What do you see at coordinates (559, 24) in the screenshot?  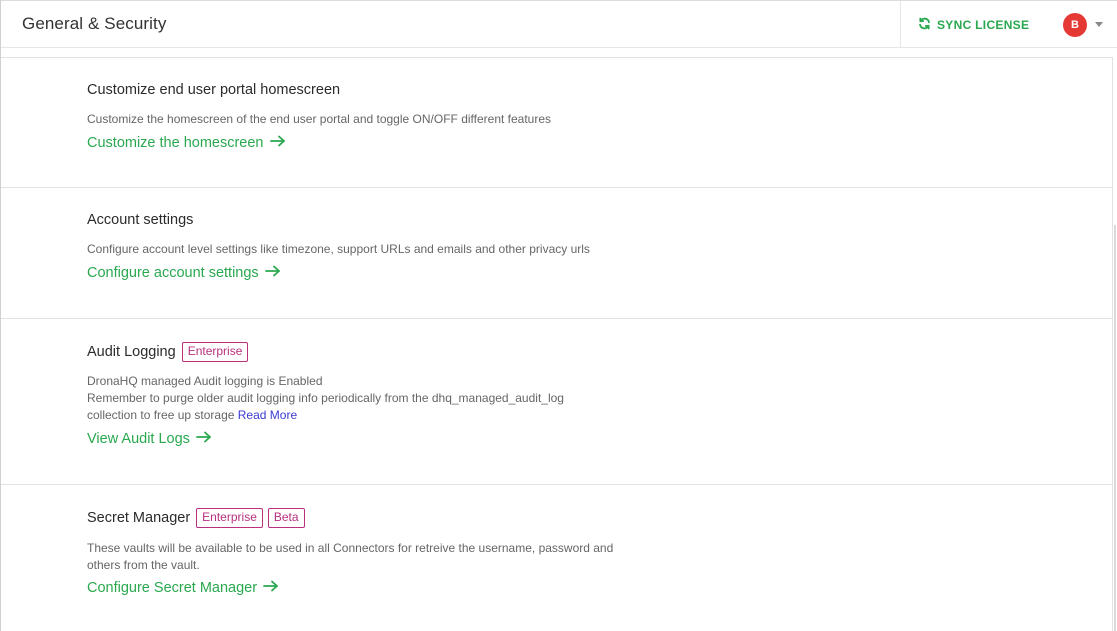 I see `top-header: General & Security SYNC LICENSE B` at bounding box center [559, 24].